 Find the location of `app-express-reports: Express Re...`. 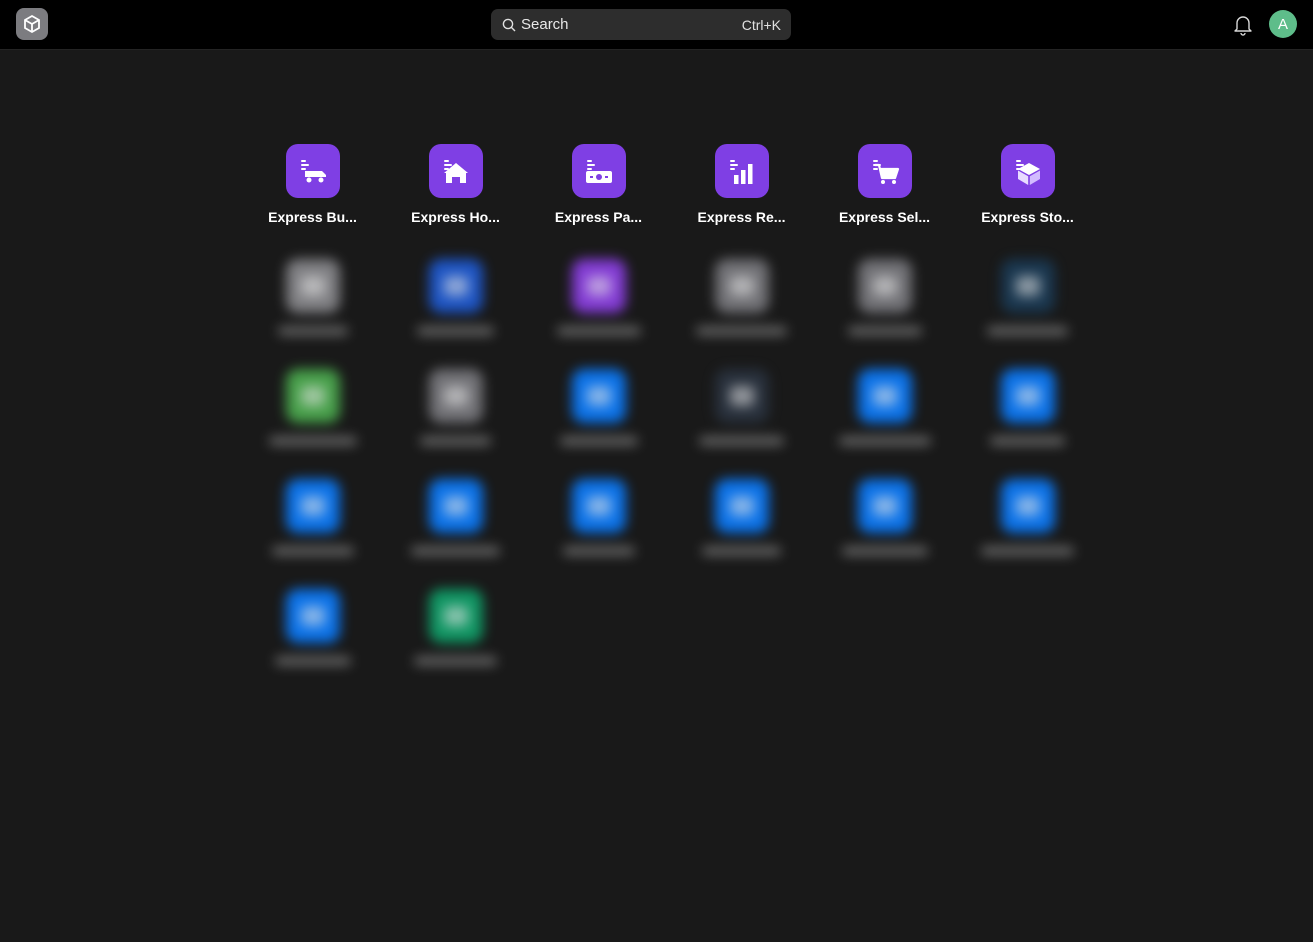

app-express-reports: Express Re... is located at coordinates (741, 184).